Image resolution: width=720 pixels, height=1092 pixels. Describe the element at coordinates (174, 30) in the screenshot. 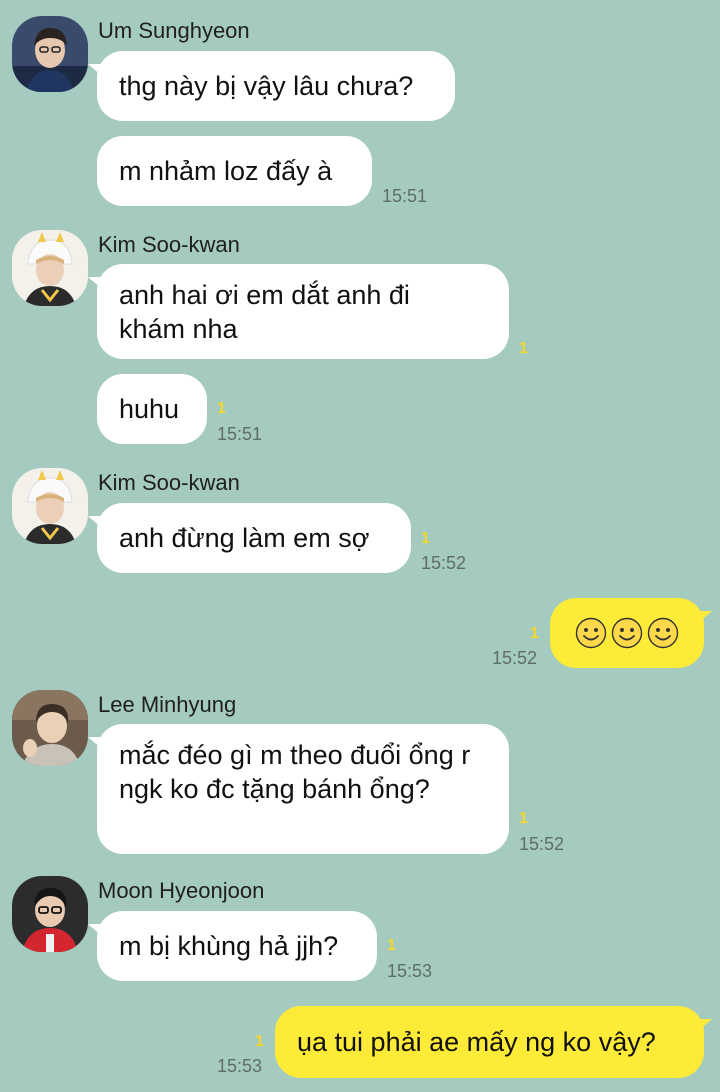

I see `sender-name: Um Sunghyeon` at that location.